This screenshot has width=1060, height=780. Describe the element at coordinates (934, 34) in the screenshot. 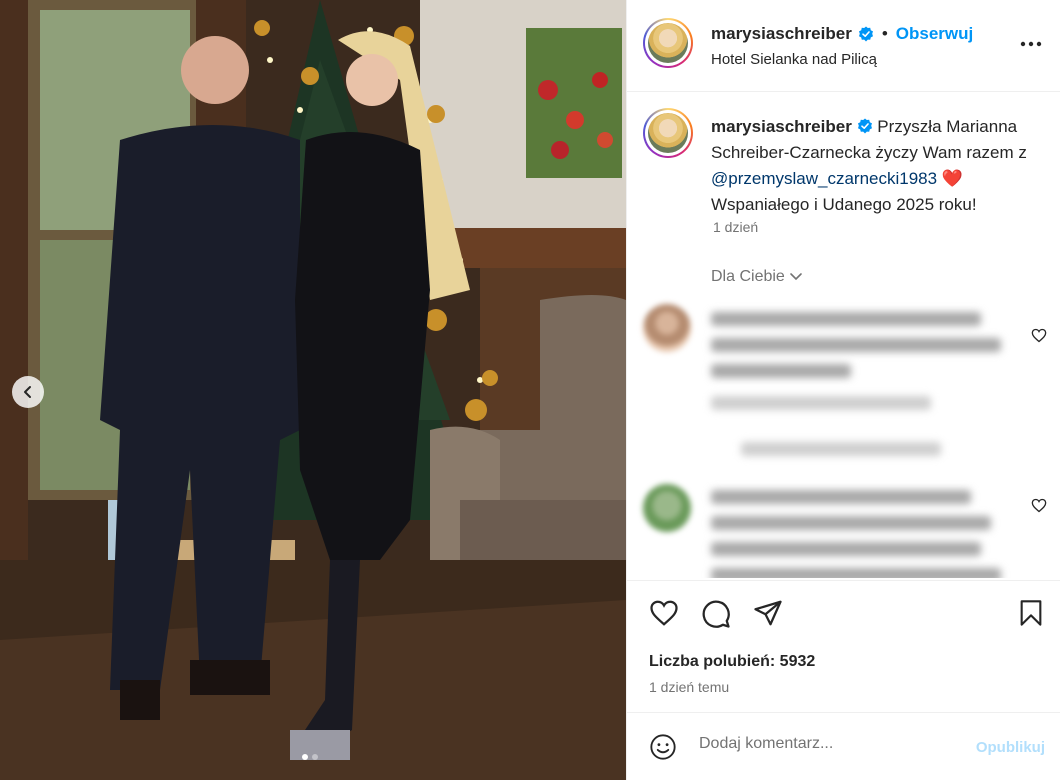

I see `follow-button: Obserwuj` at that location.